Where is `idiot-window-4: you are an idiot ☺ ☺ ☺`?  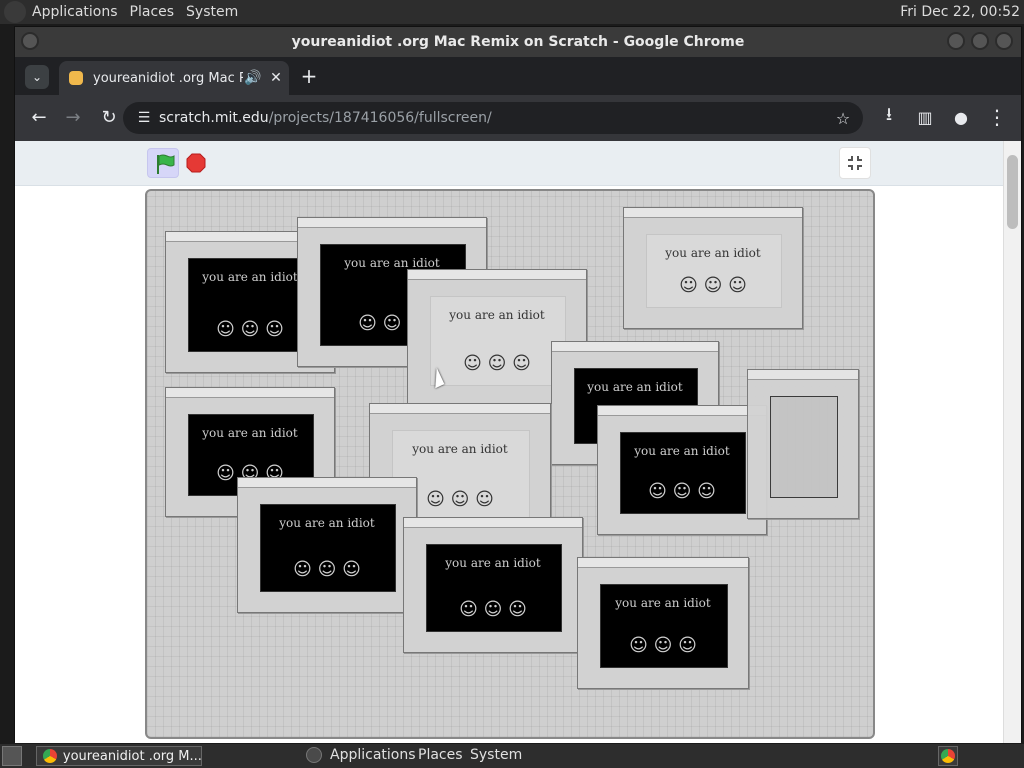
idiot-window-4: you are an idiot ☺ ☺ ☺ is located at coordinates (713, 268).